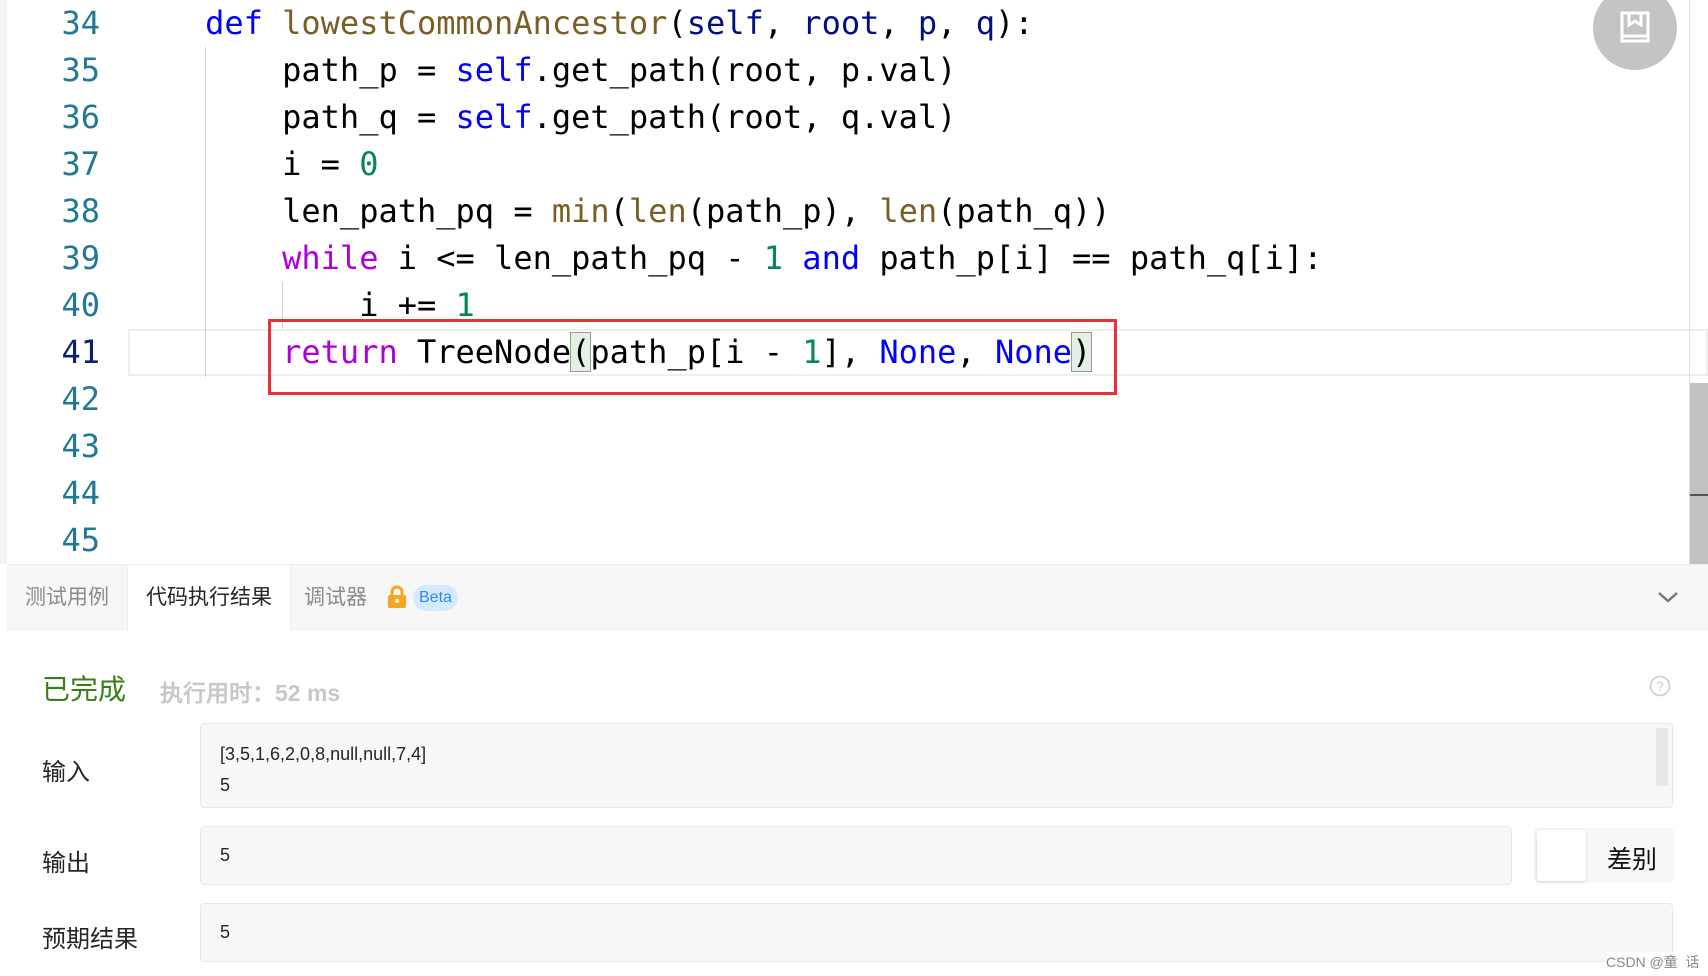  What do you see at coordinates (1668, 597) in the screenshot?
I see `chevron-down-icon` at bounding box center [1668, 597].